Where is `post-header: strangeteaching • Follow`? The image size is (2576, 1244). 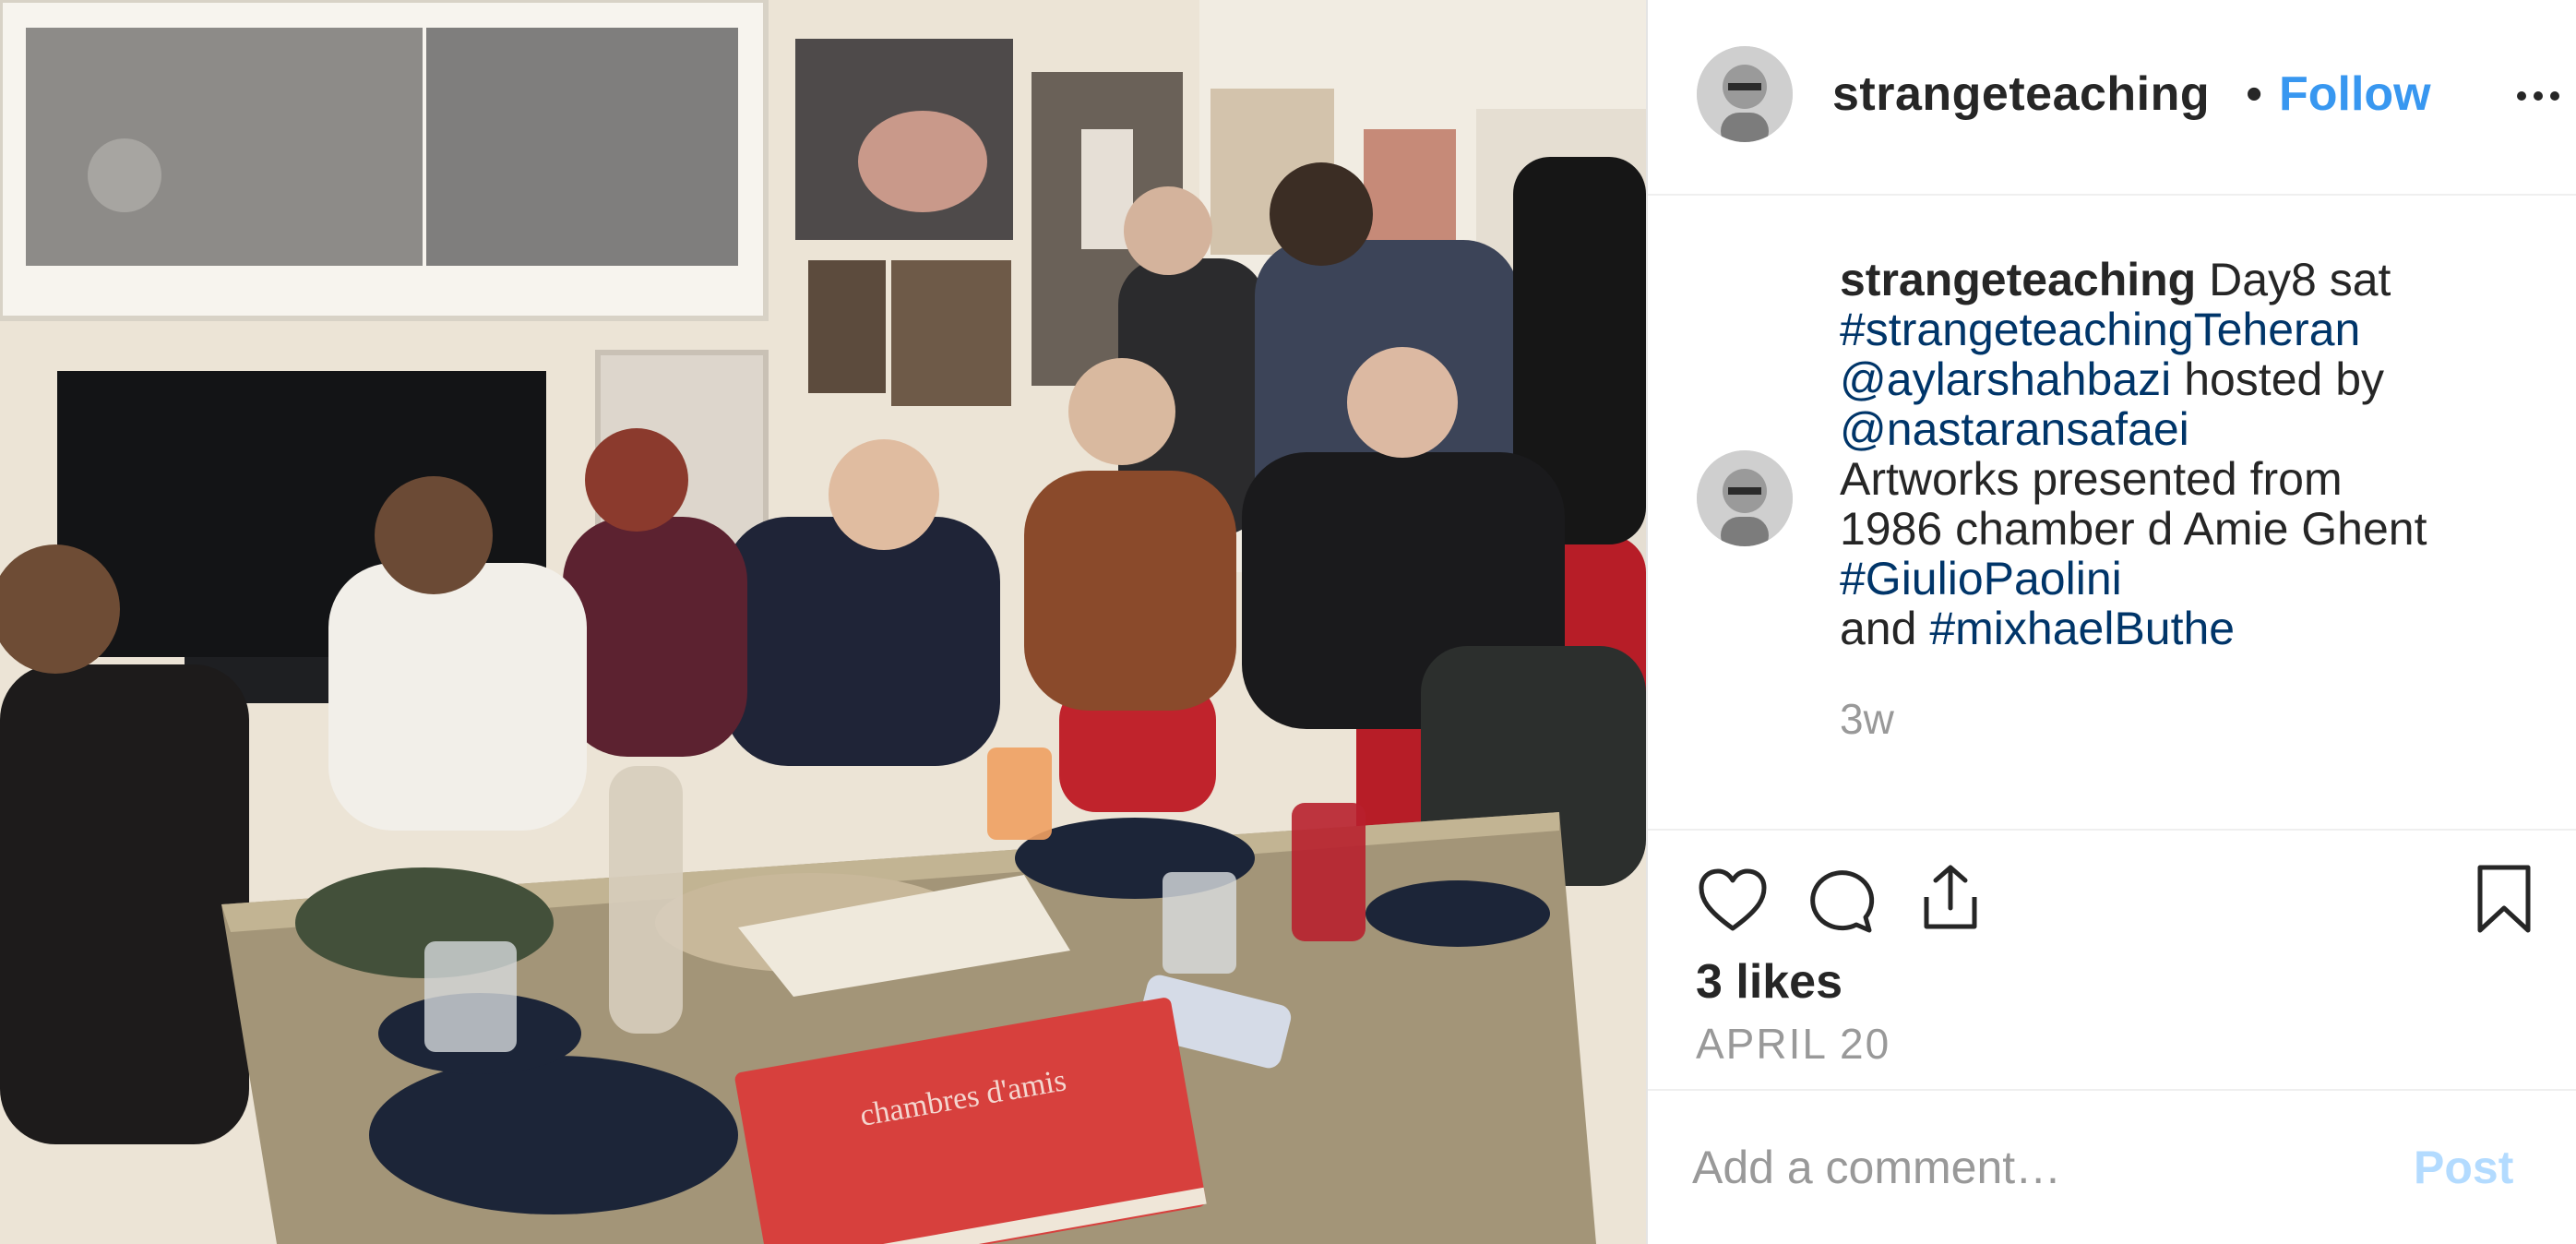
post-header: strangeteaching • Follow is located at coordinates (2112, 98).